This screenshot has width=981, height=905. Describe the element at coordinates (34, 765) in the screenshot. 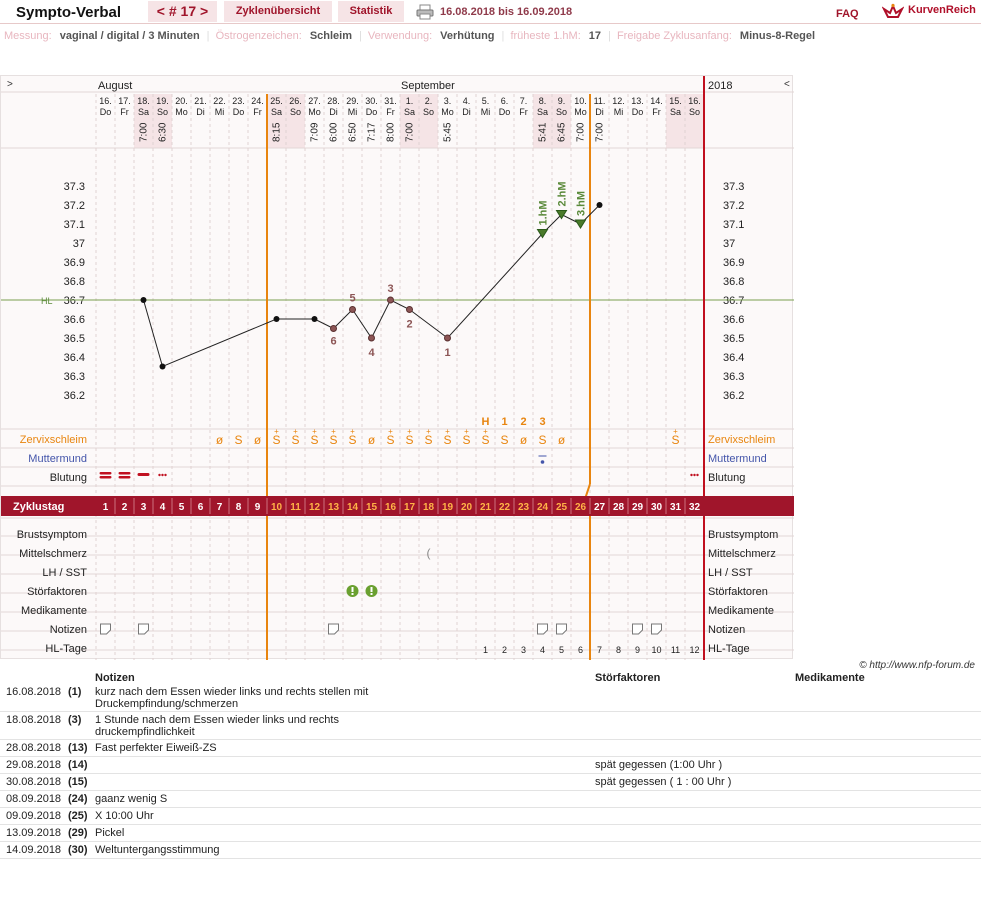

I see `note-date: 29.08.2018` at that location.